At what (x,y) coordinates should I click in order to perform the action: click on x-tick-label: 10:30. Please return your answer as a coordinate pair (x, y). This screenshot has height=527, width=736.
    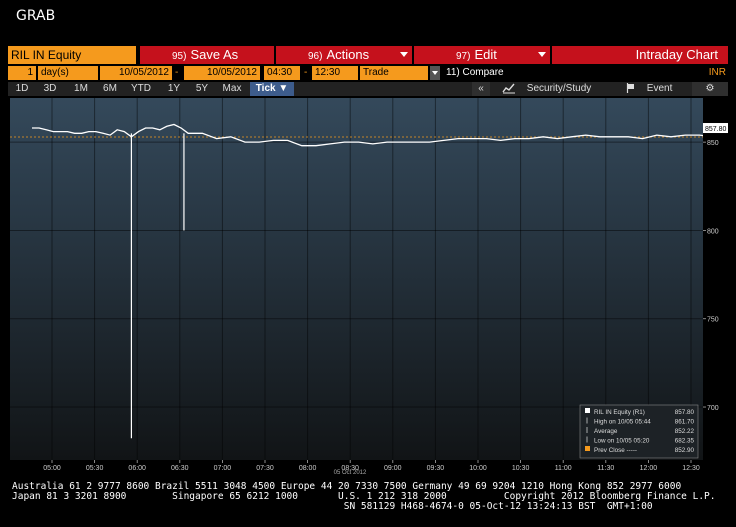
    Looking at the image, I should click on (521, 468).